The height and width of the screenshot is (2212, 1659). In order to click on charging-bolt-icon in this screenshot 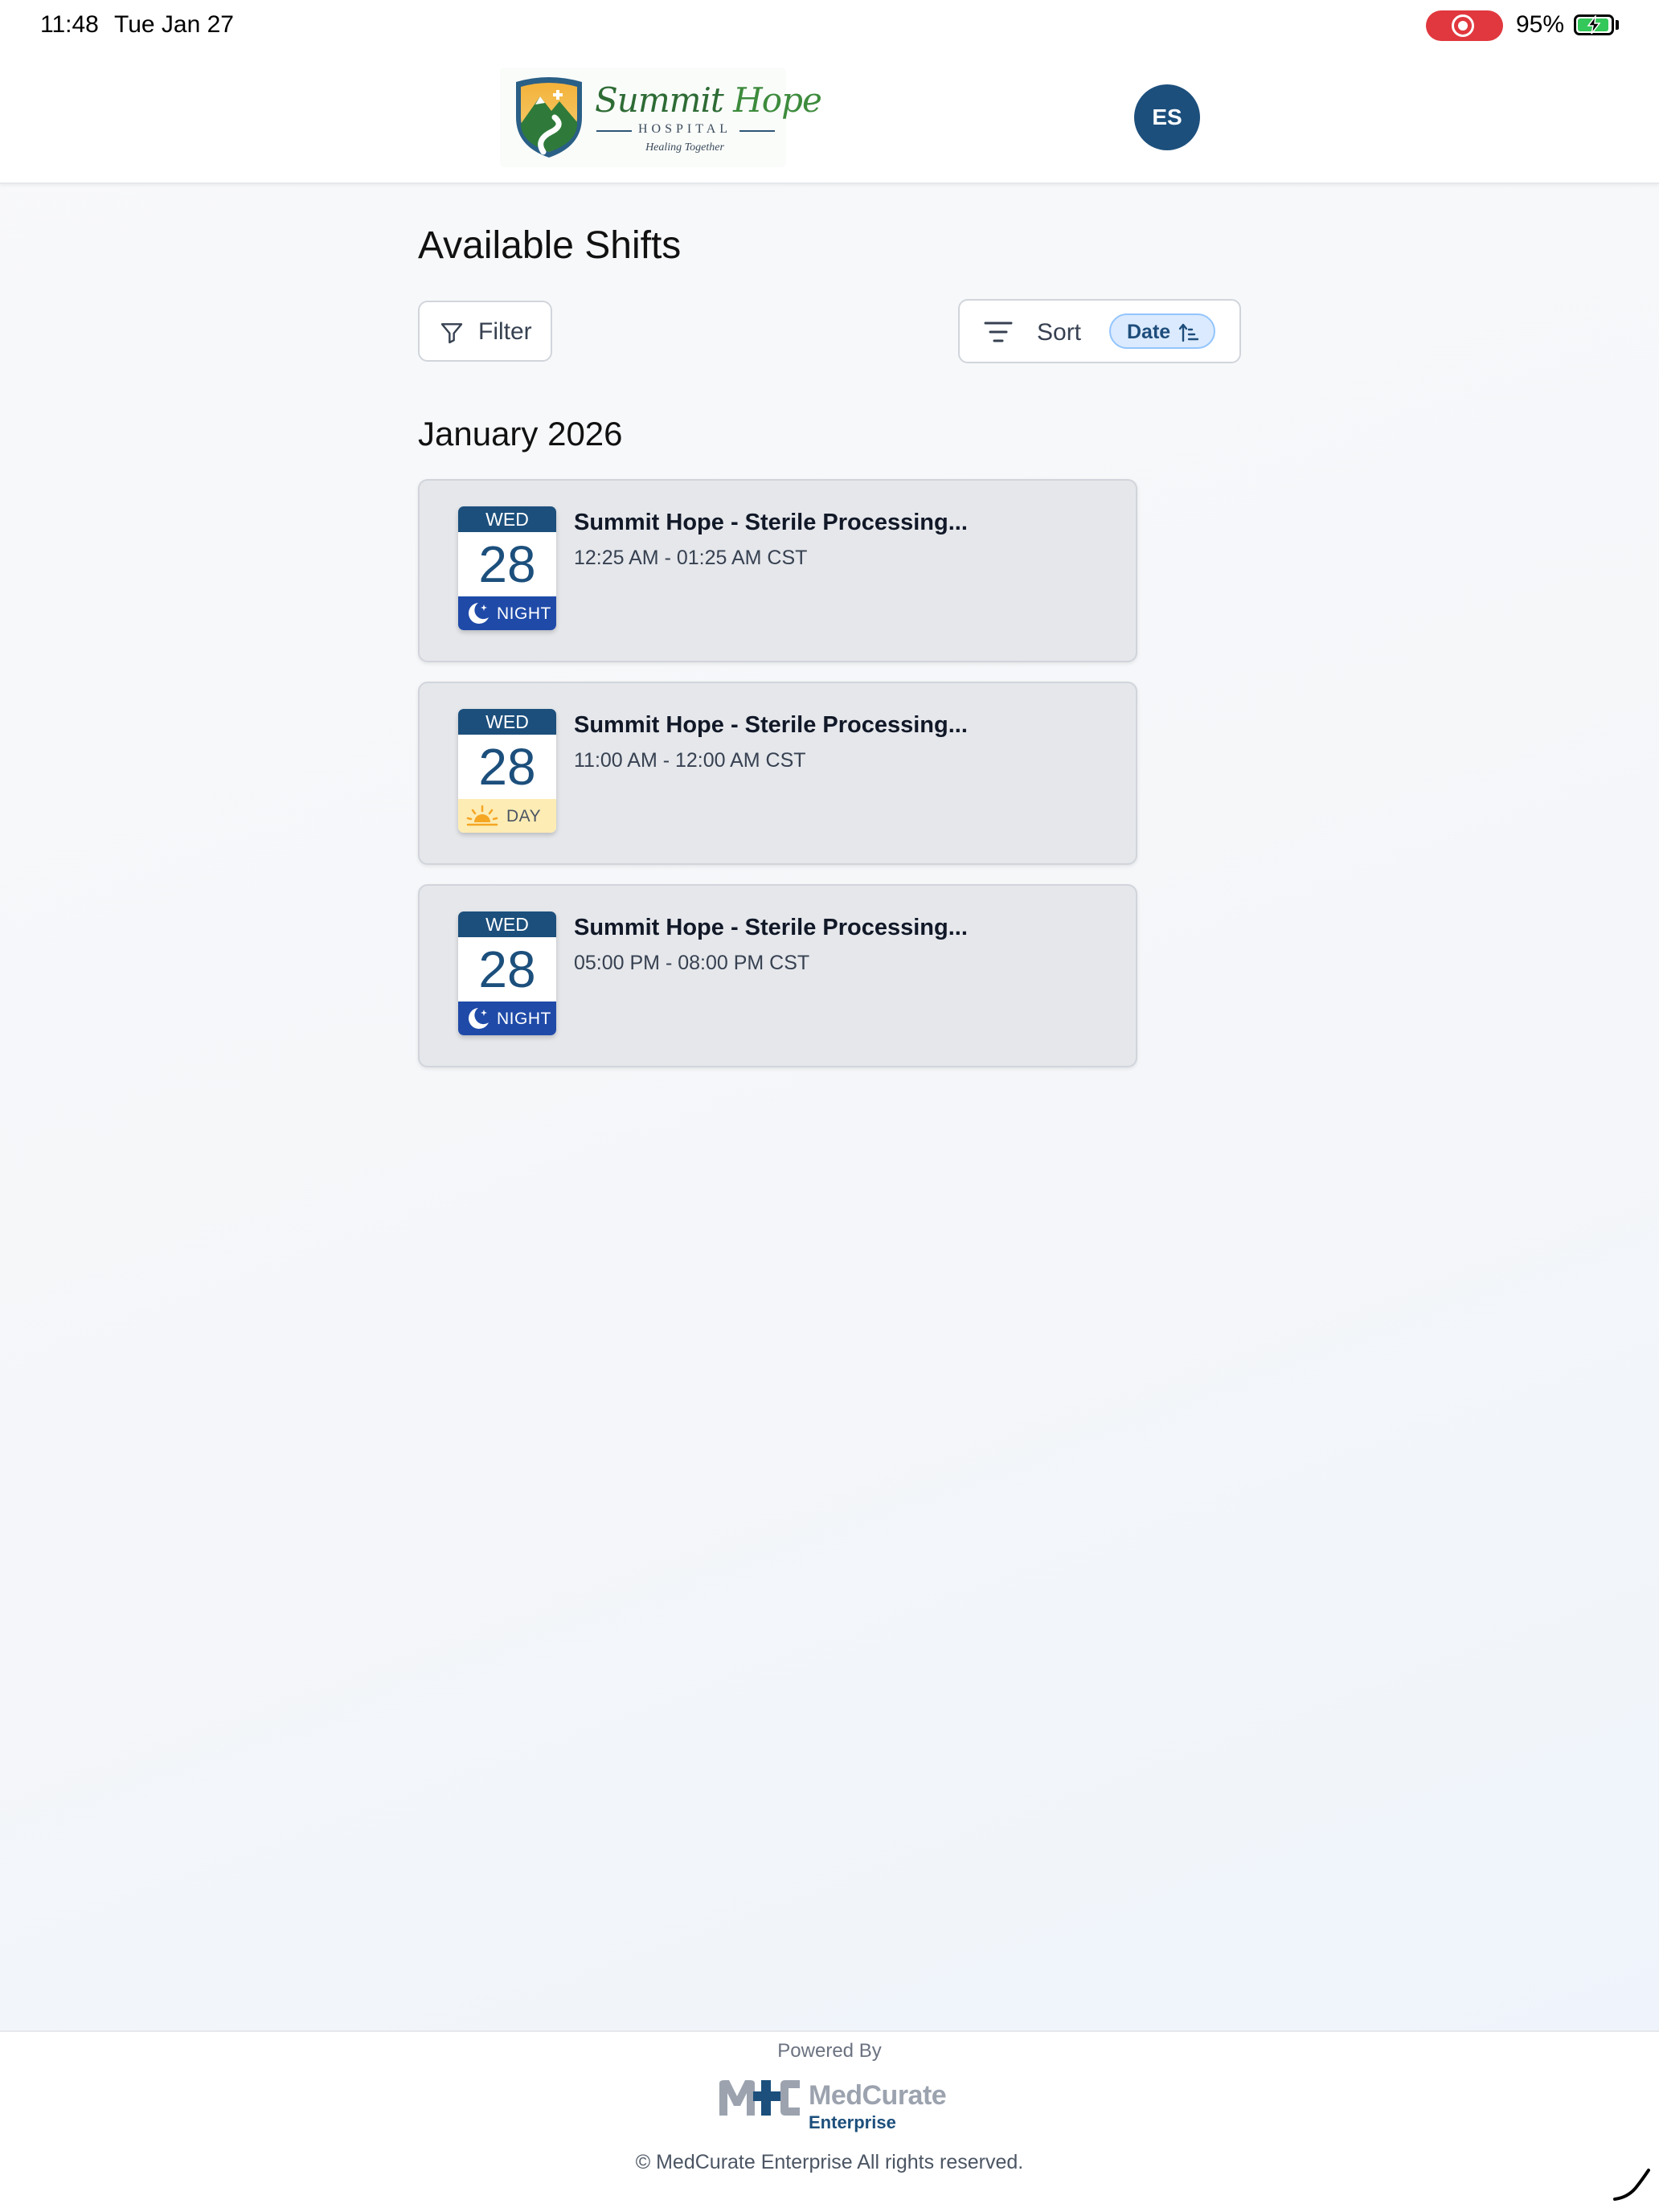, I will do `click(1594, 25)`.